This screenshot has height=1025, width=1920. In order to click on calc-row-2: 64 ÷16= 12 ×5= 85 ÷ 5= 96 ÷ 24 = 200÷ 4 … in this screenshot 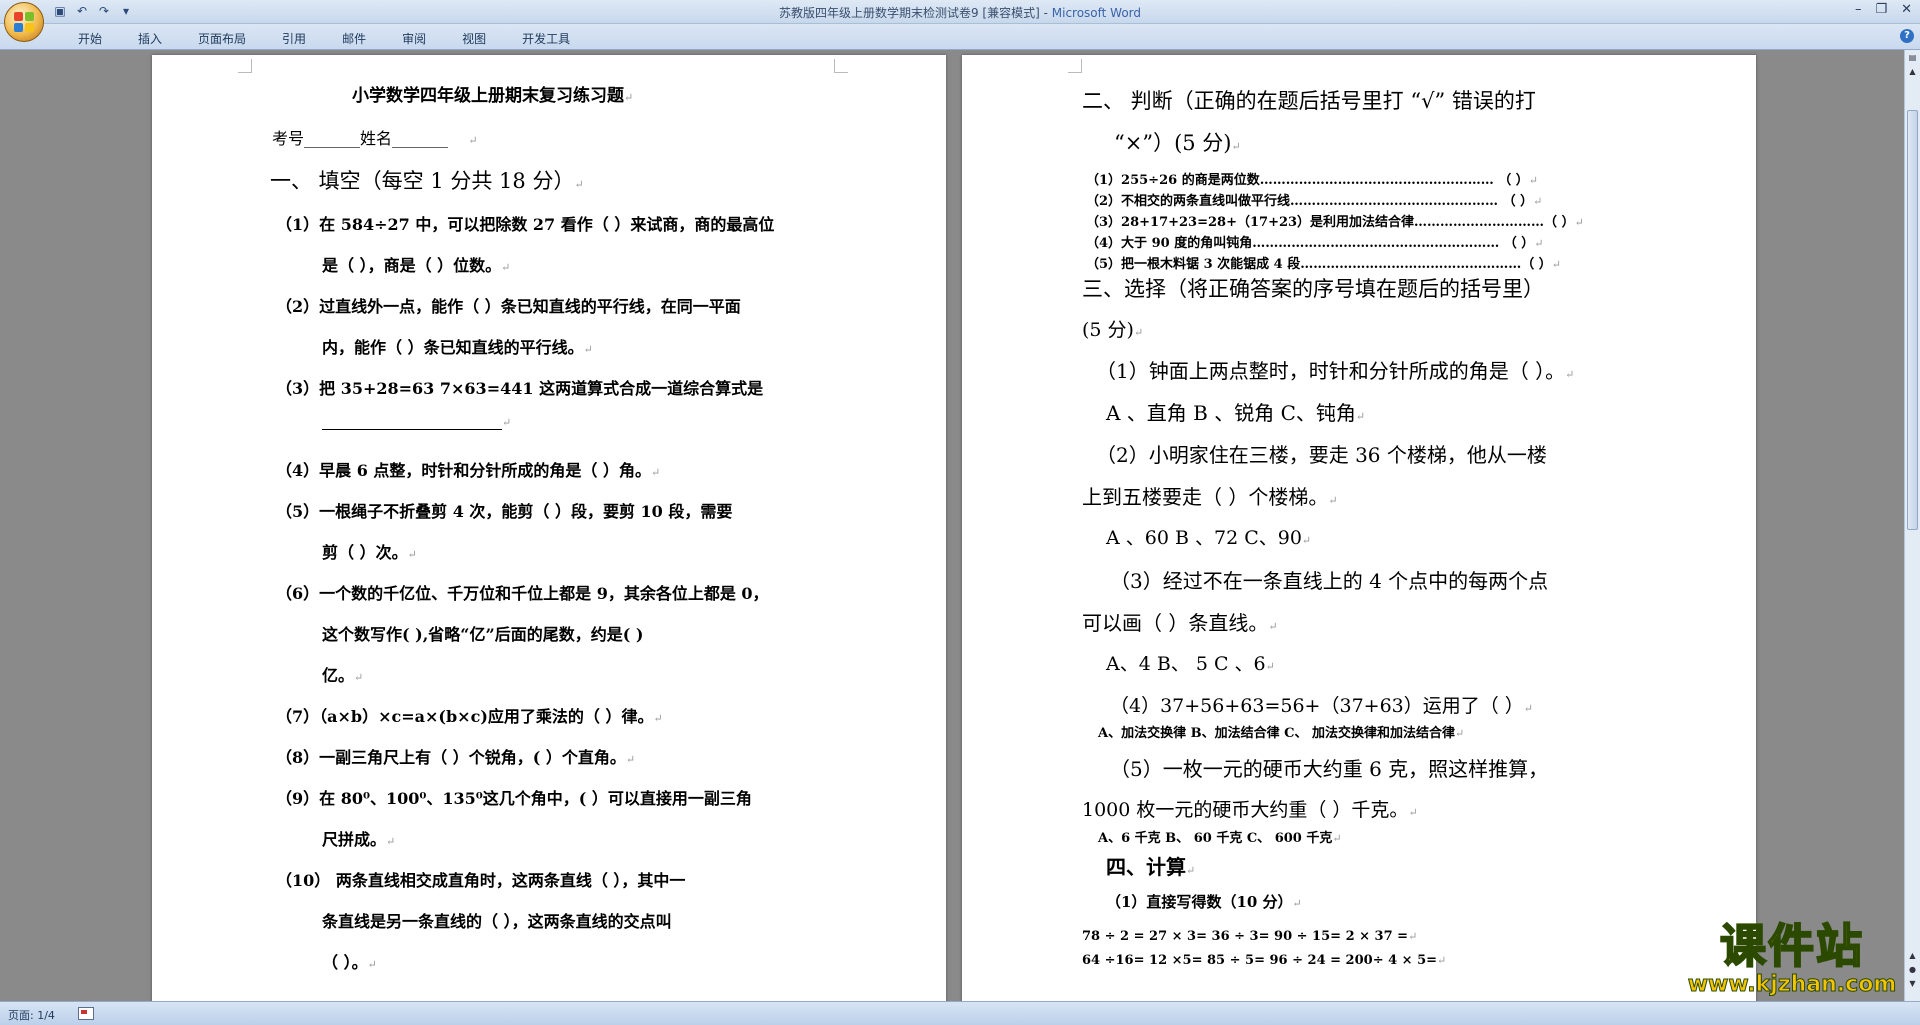, I will do `click(1264, 960)`.